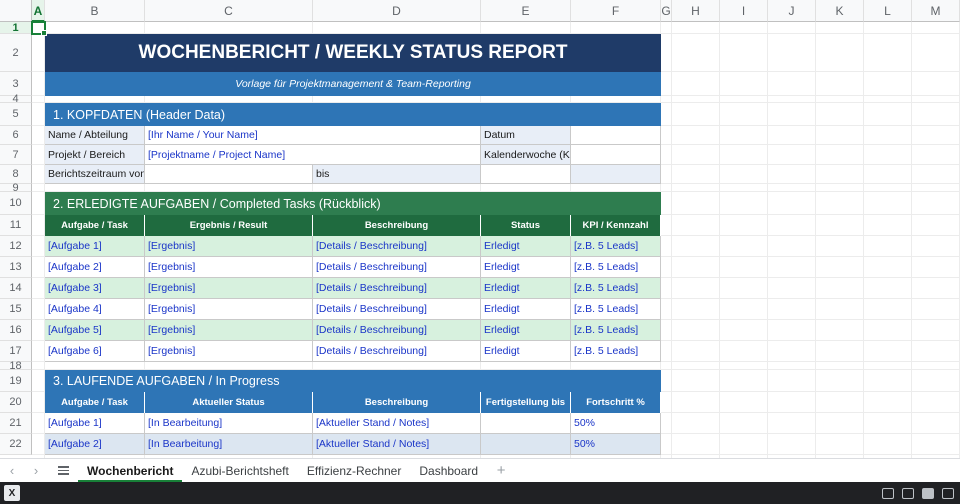 This screenshot has width=960, height=504. I want to click on period-from-input, so click(229, 174).